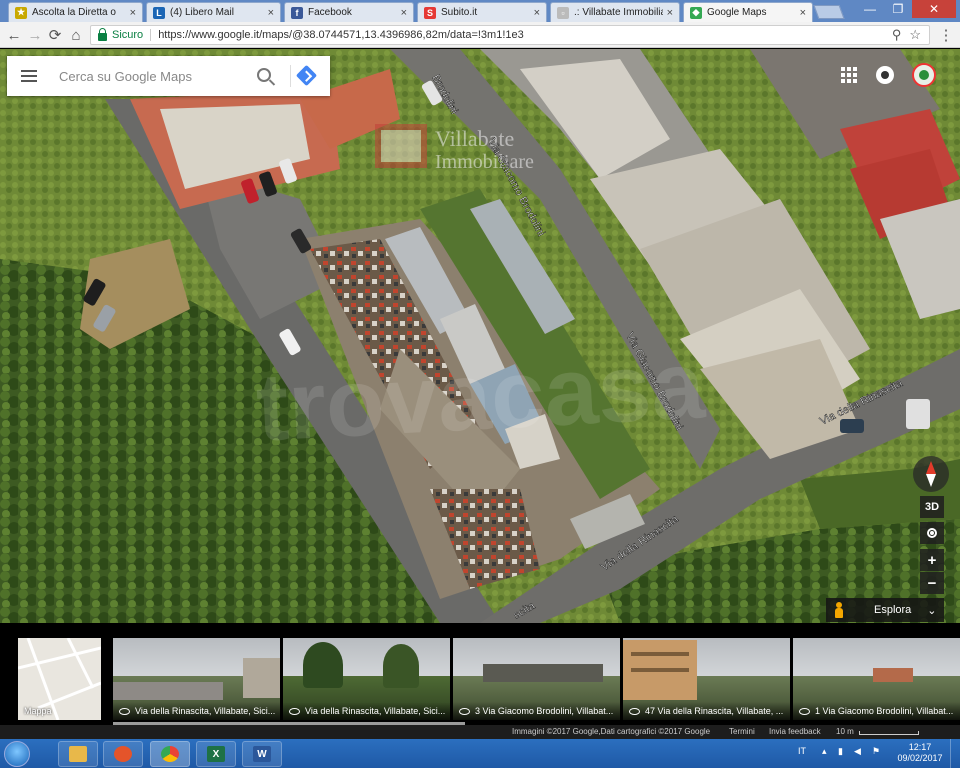  I want to click on my-location-button, so click(932, 533).